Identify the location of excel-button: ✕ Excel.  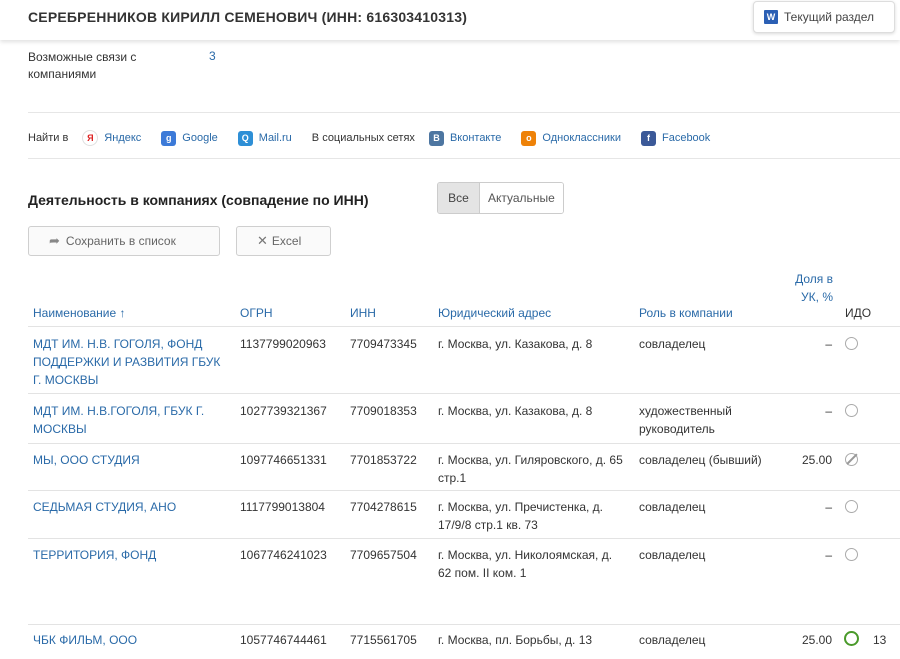
(283, 241).